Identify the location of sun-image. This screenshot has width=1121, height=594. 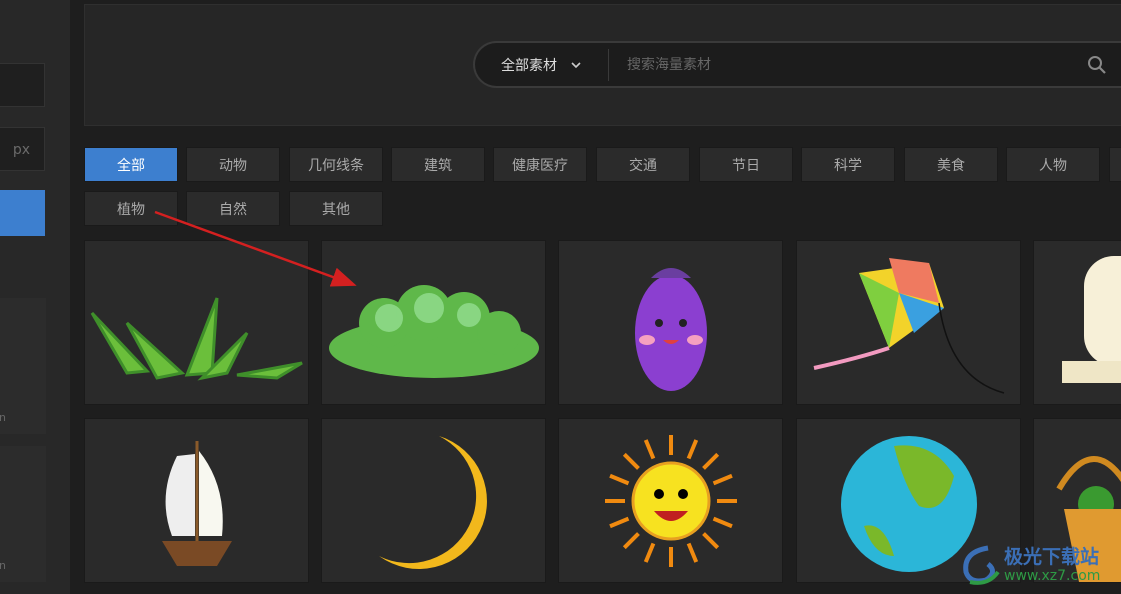
(670, 500).